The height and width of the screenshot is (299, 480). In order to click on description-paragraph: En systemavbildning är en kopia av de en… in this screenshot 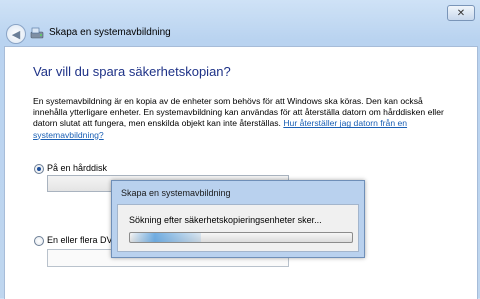, I will do `click(240, 118)`.